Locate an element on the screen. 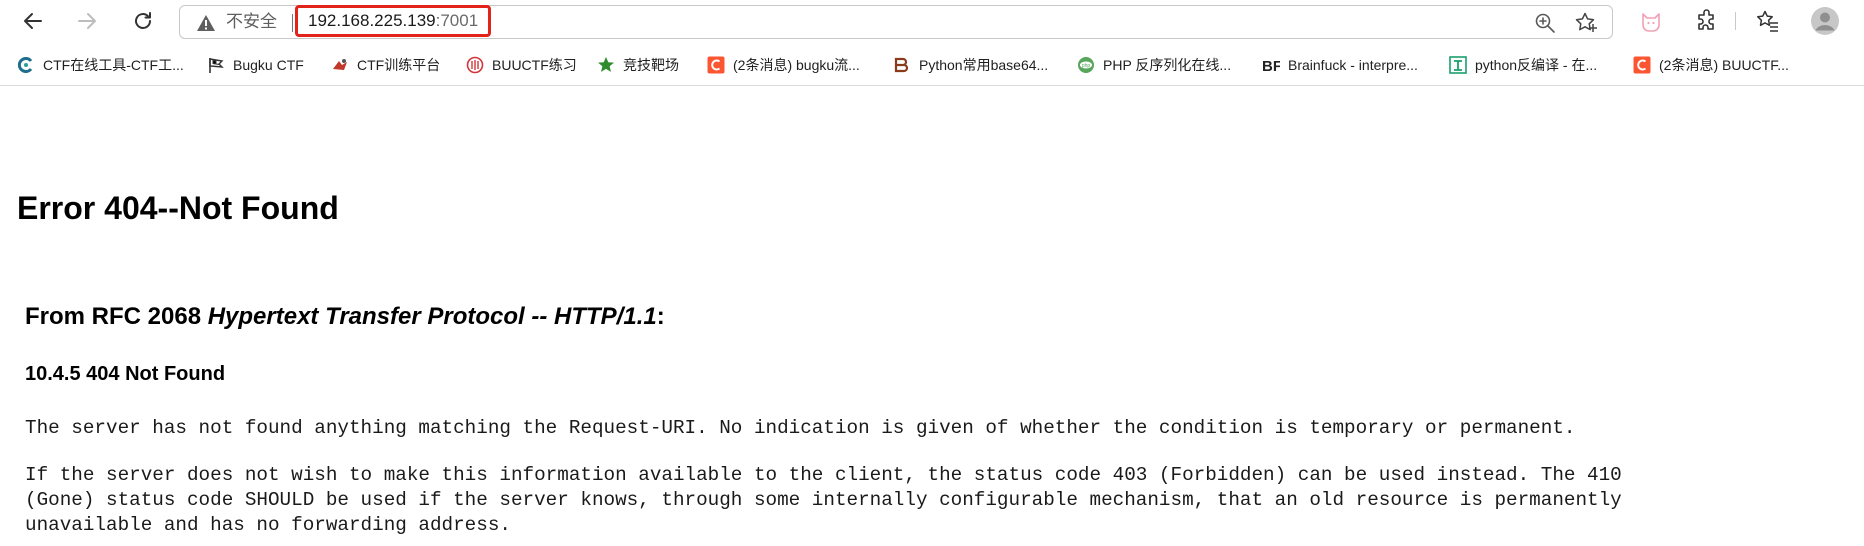 The width and height of the screenshot is (1864, 546). bookmark-arena: 竞技靶场 is located at coordinates (638, 65).